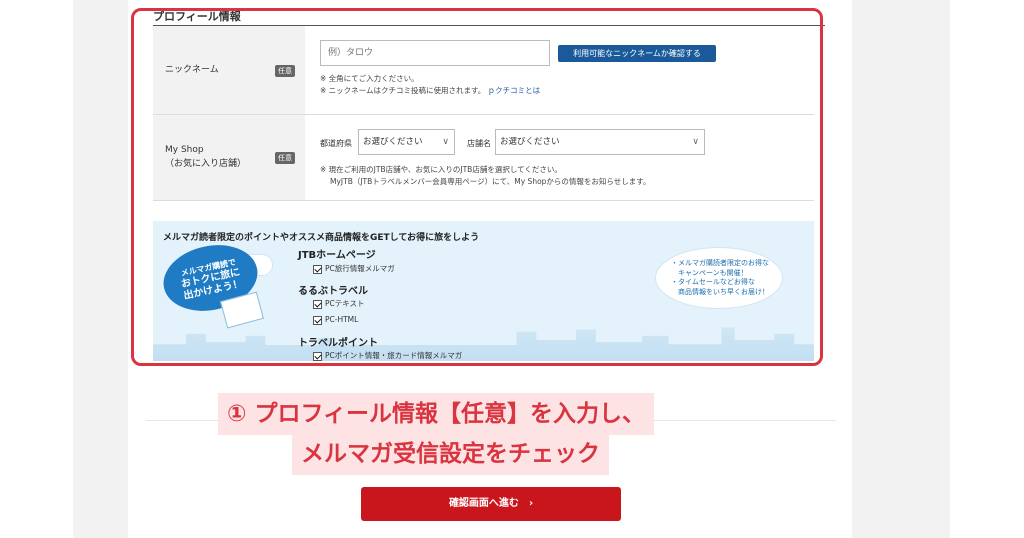  Describe the element at coordinates (518, 90) in the screenshot. I see `kuchikomi-link-text: クチコミとは` at that location.